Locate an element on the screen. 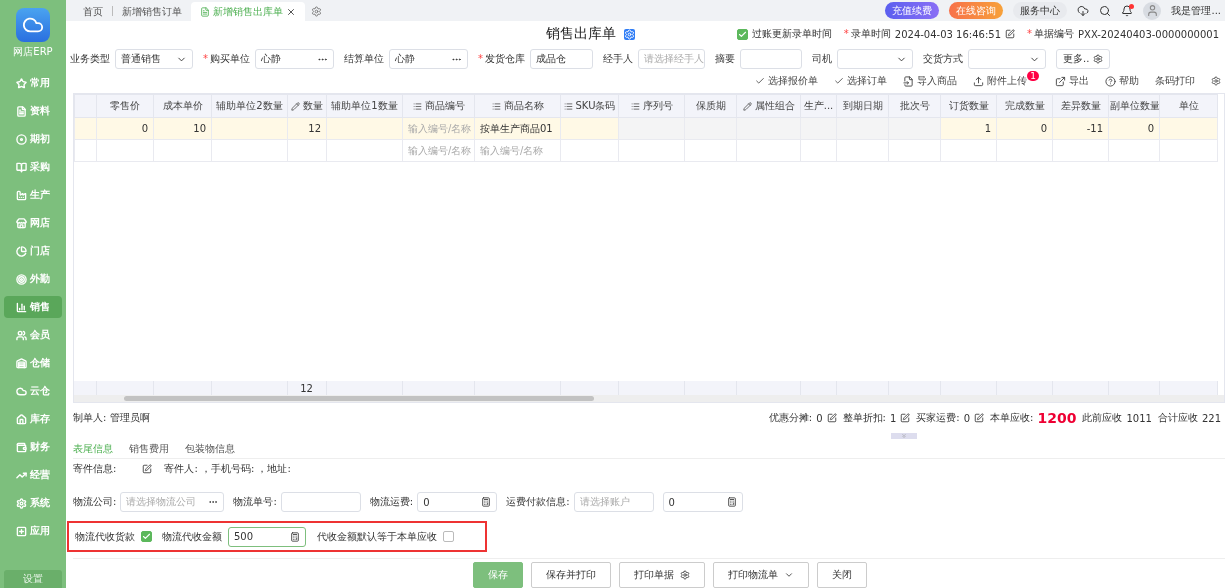 The width and height of the screenshot is (1225, 588). toolbar-button: 选择订单 is located at coordinates (861, 81).